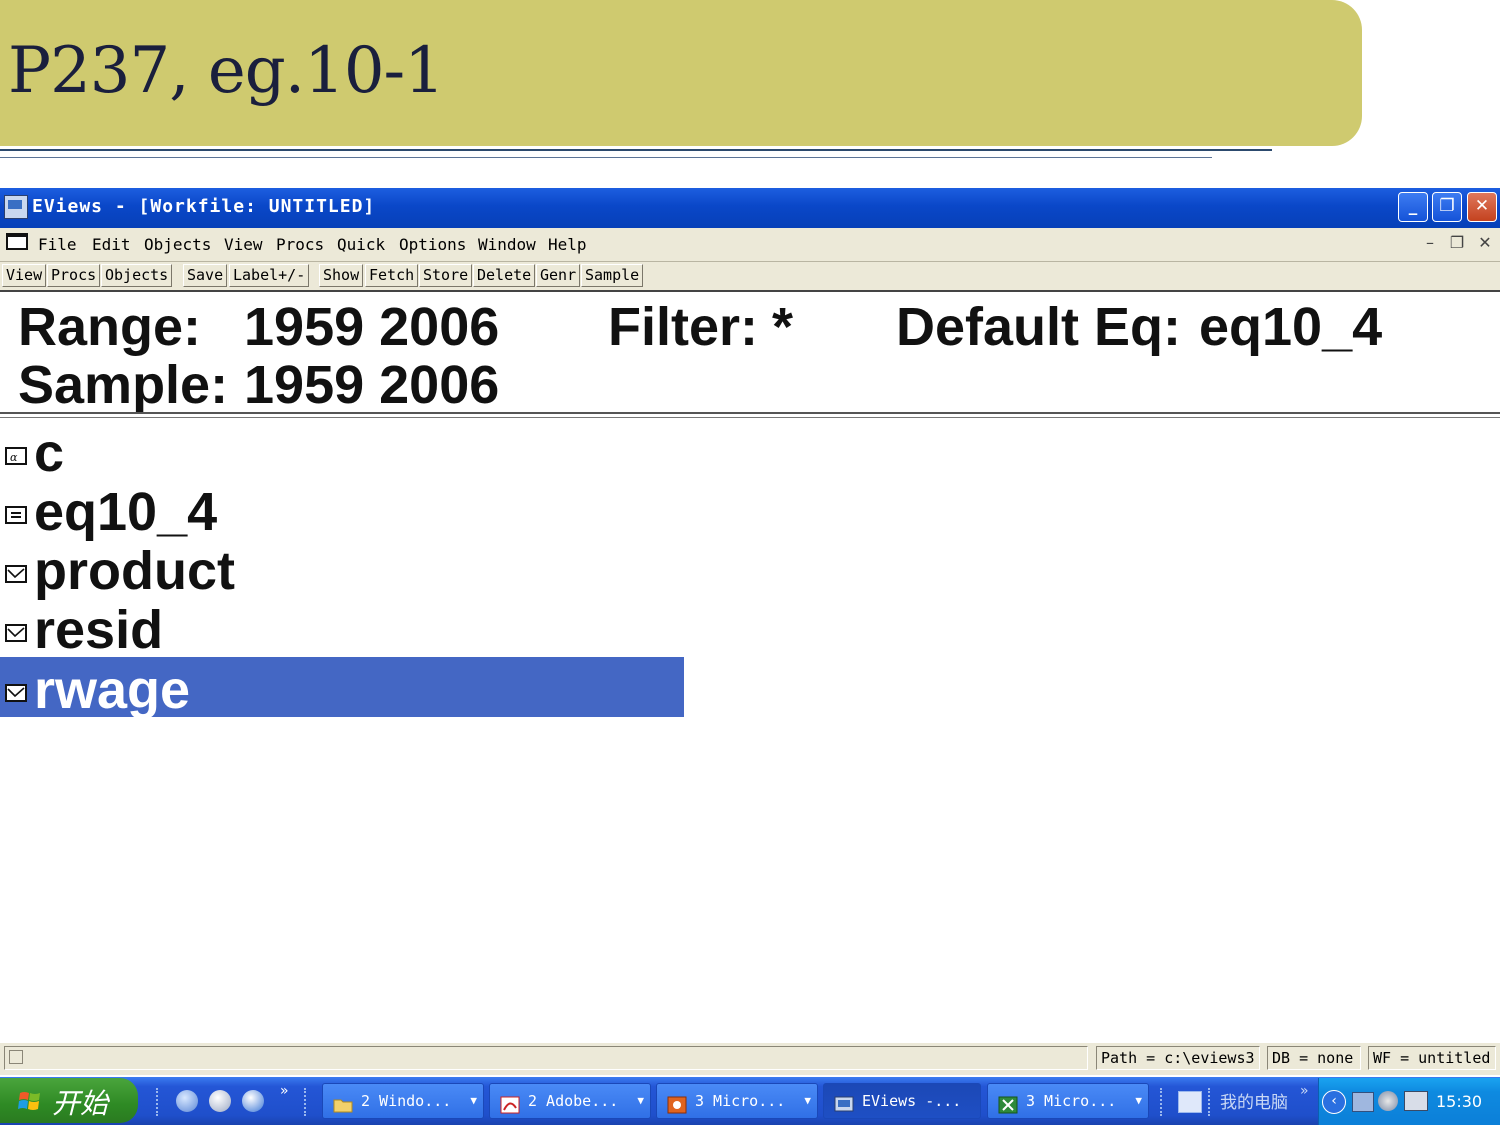 This screenshot has height=1125, width=1500. Describe the element at coordinates (342, 688) in the screenshot. I see `object-row-rwage: rwage` at that location.